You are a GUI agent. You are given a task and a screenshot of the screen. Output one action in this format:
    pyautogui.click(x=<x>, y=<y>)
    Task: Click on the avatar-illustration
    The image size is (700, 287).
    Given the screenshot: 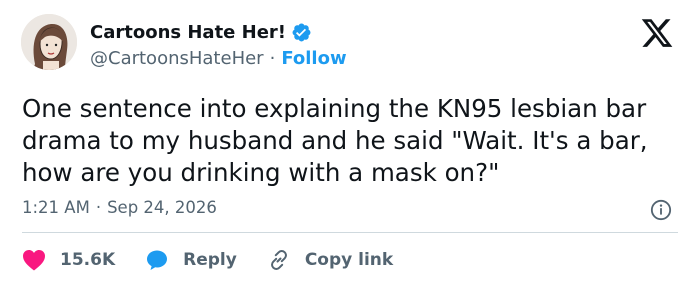 What is the action you would take?
    pyautogui.click(x=49, y=42)
    